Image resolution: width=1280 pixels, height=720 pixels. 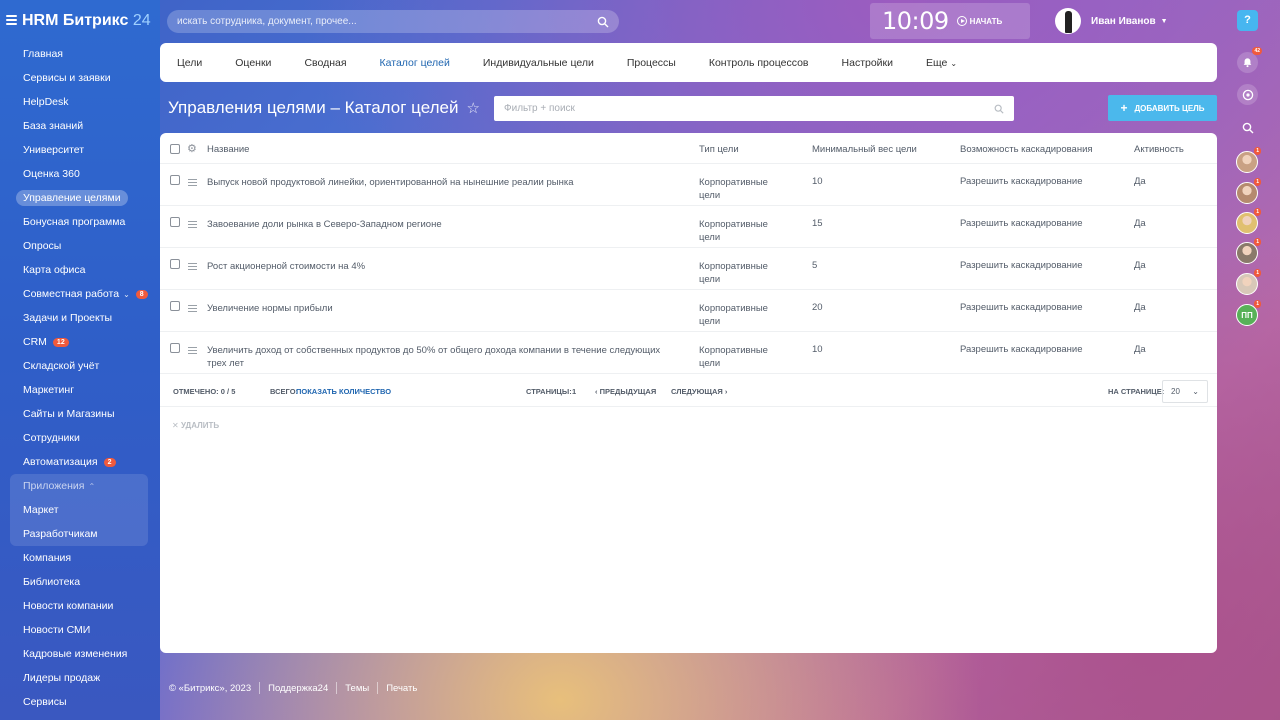 I want to click on sidebar-item: Лидеры продаж, so click(x=80, y=678).